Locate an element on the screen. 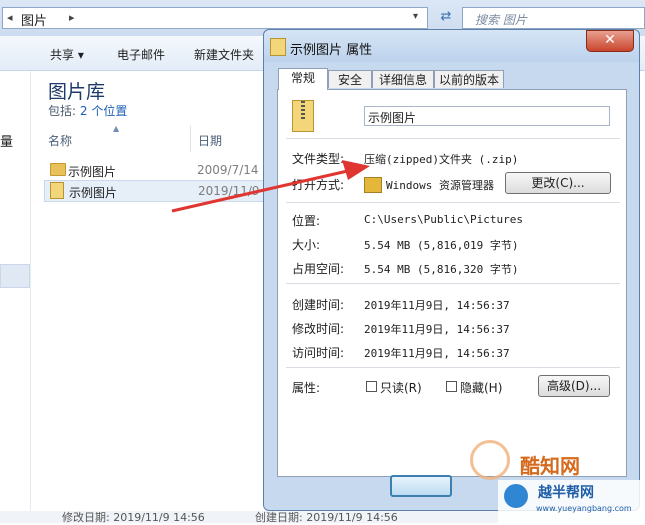 The height and width of the screenshot is (525, 645). watermark-badge: 越半帮网 www.yueyangbang.com is located at coordinates (571, 501).